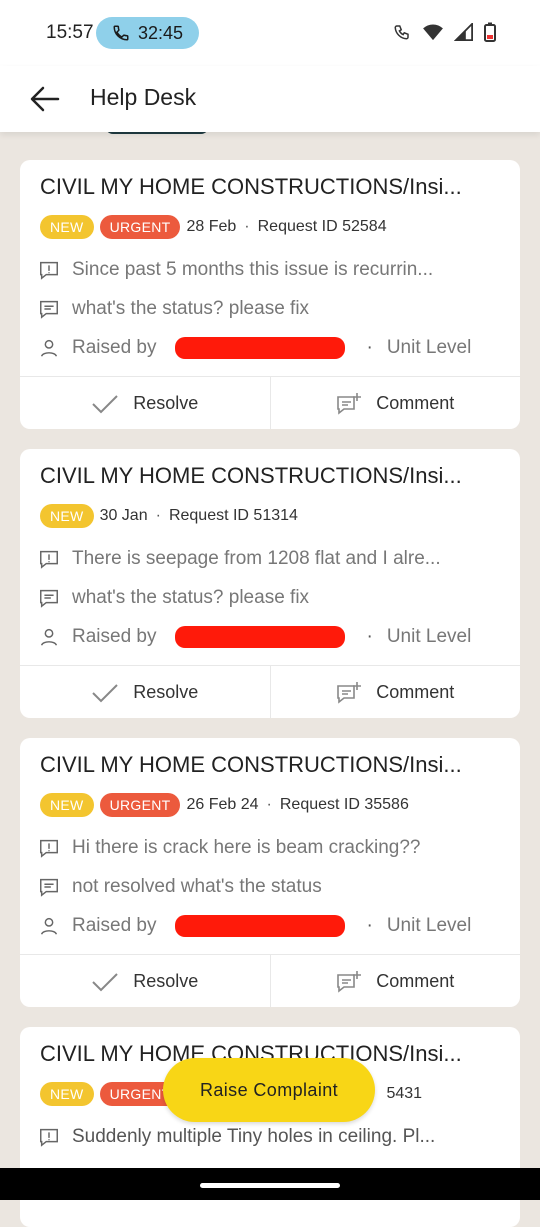 The width and height of the screenshot is (540, 1227). What do you see at coordinates (463, 32) in the screenshot?
I see `signal-icon` at bounding box center [463, 32].